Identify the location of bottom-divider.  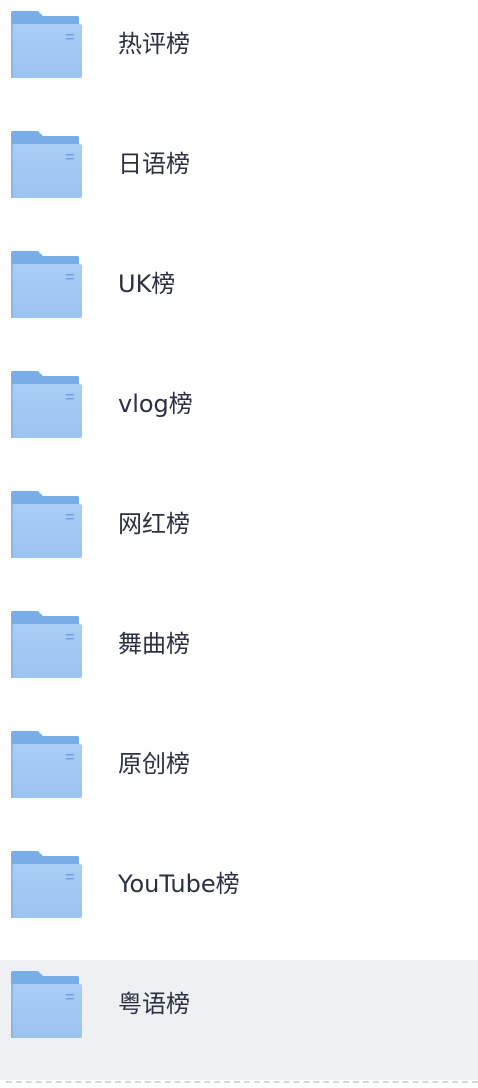
(242, 1082).